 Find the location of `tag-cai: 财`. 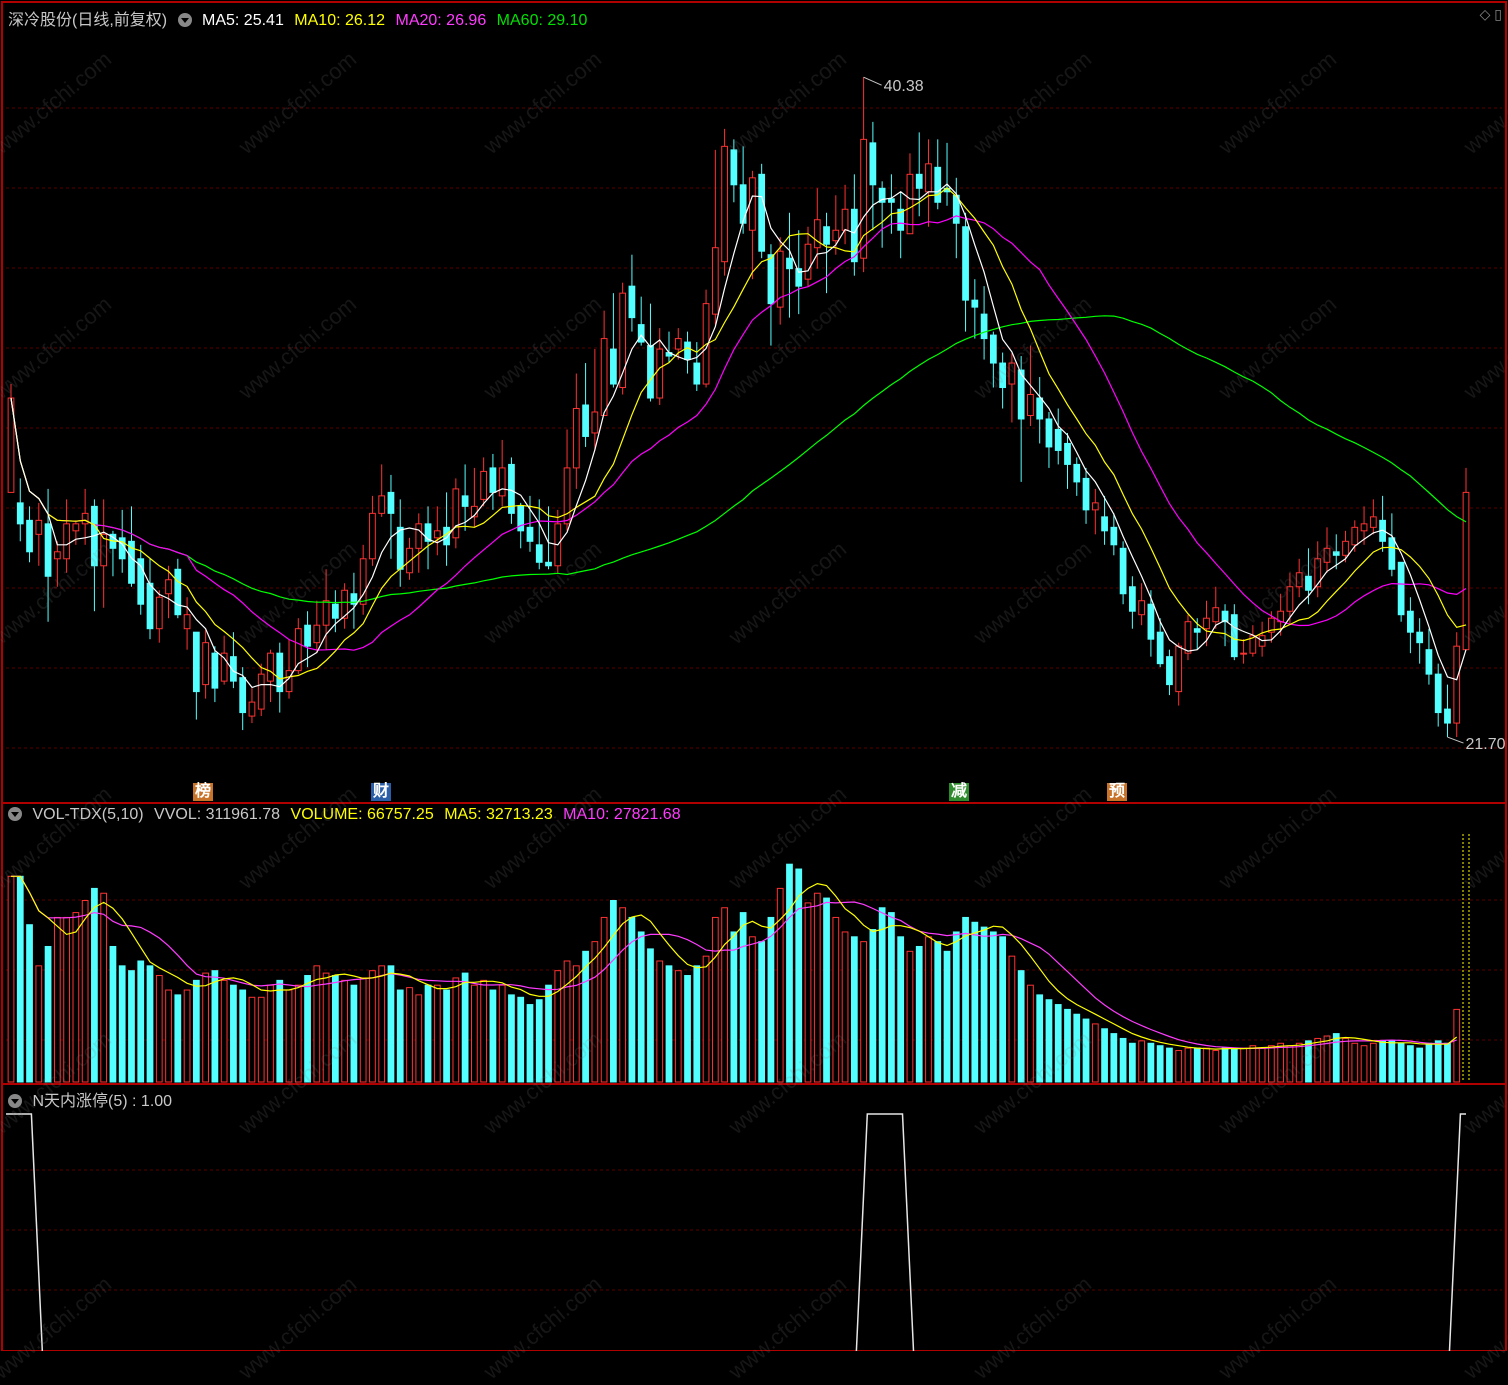

tag-cai: 财 is located at coordinates (381, 792).